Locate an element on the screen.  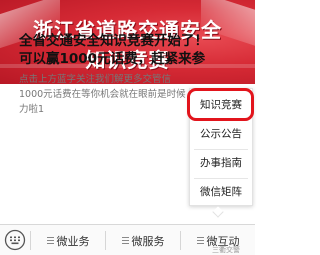
keyboard-icon is located at coordinates (15, 240).